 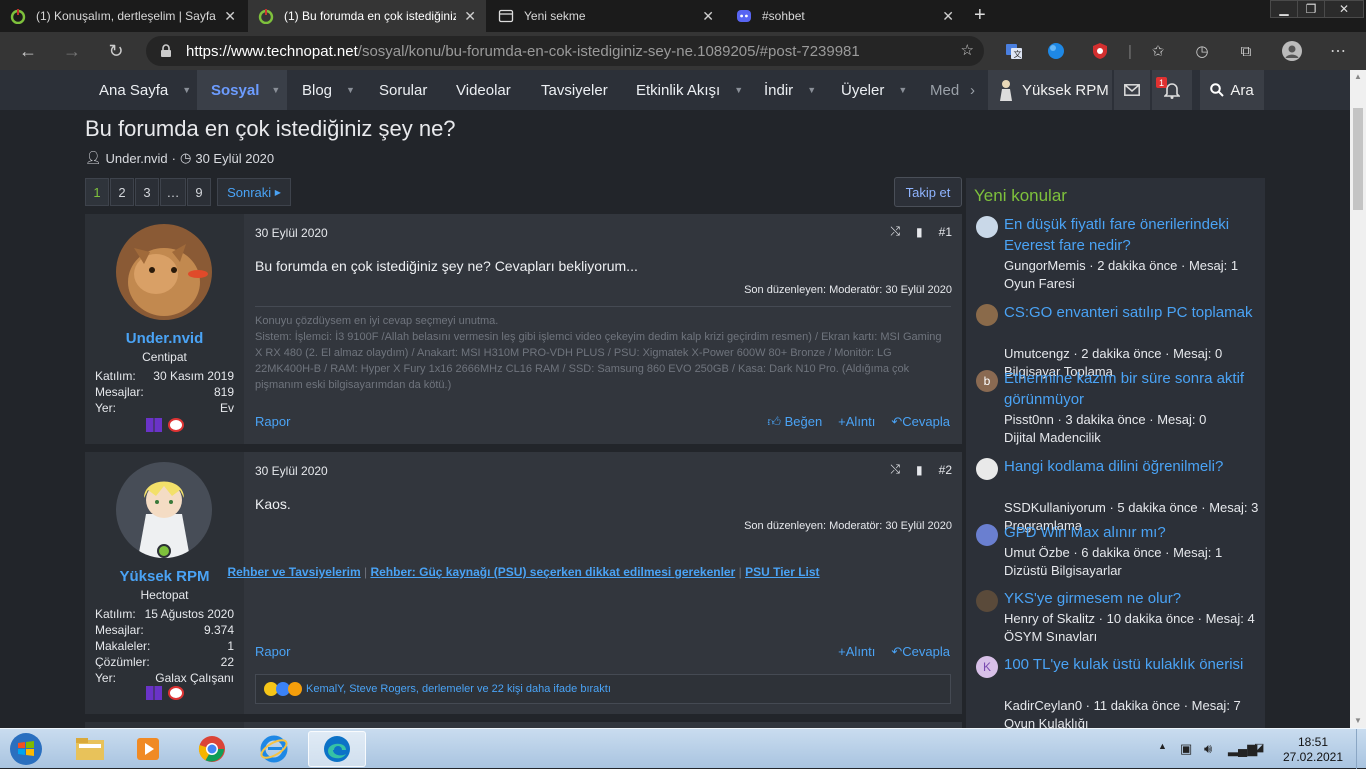 What do you see at coordinates (291, 233) in the screenshot?
I see `post-date: 30 Eylül 2020` at bounding box center [291, 233].